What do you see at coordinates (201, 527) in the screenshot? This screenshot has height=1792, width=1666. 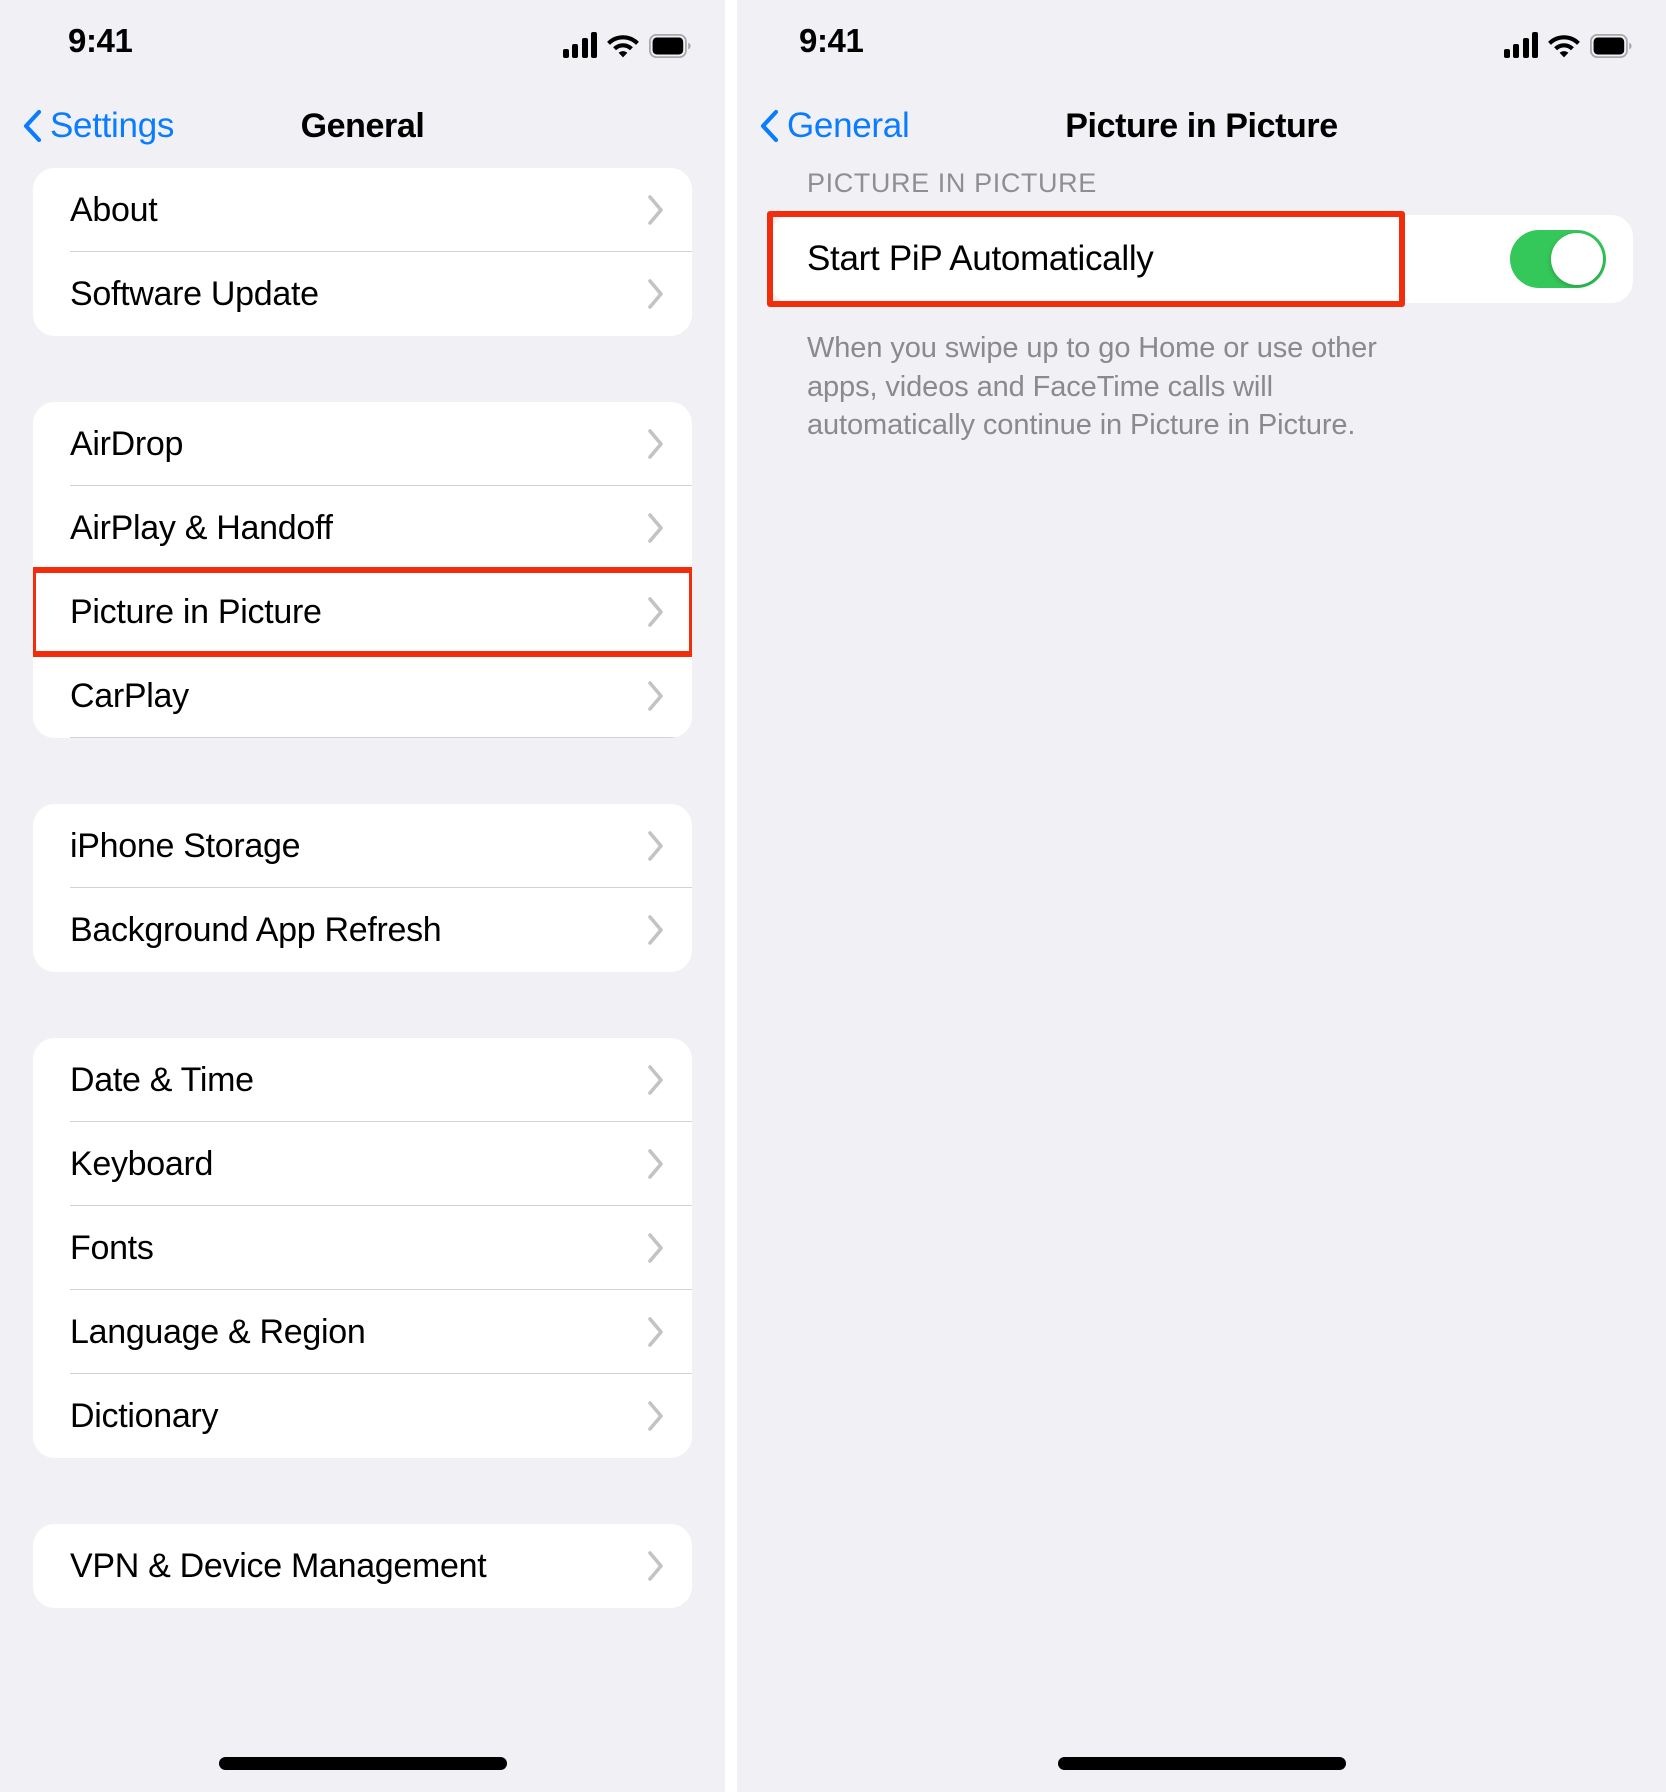 I see `row-label: AirPlay & Handoff` at bounding box center [201, 527].